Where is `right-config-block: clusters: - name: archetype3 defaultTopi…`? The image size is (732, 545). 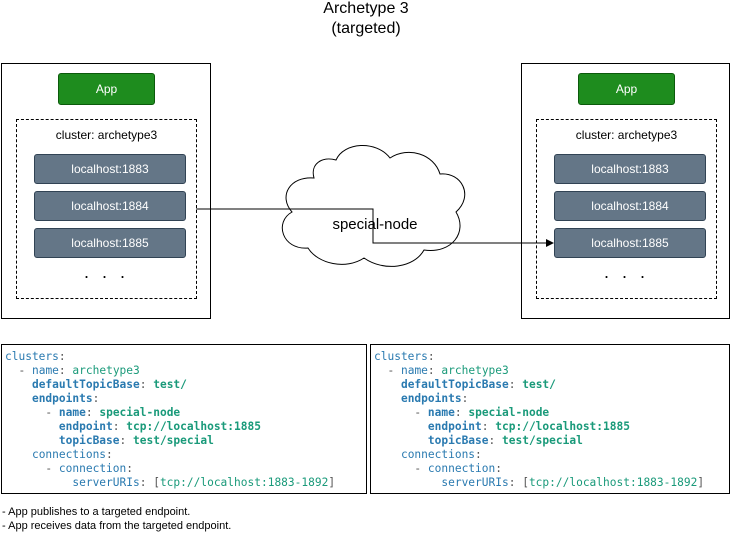 right-config-block: clusters: - name: archetype3 defaultTopi… is located at coordinates (550, 419).